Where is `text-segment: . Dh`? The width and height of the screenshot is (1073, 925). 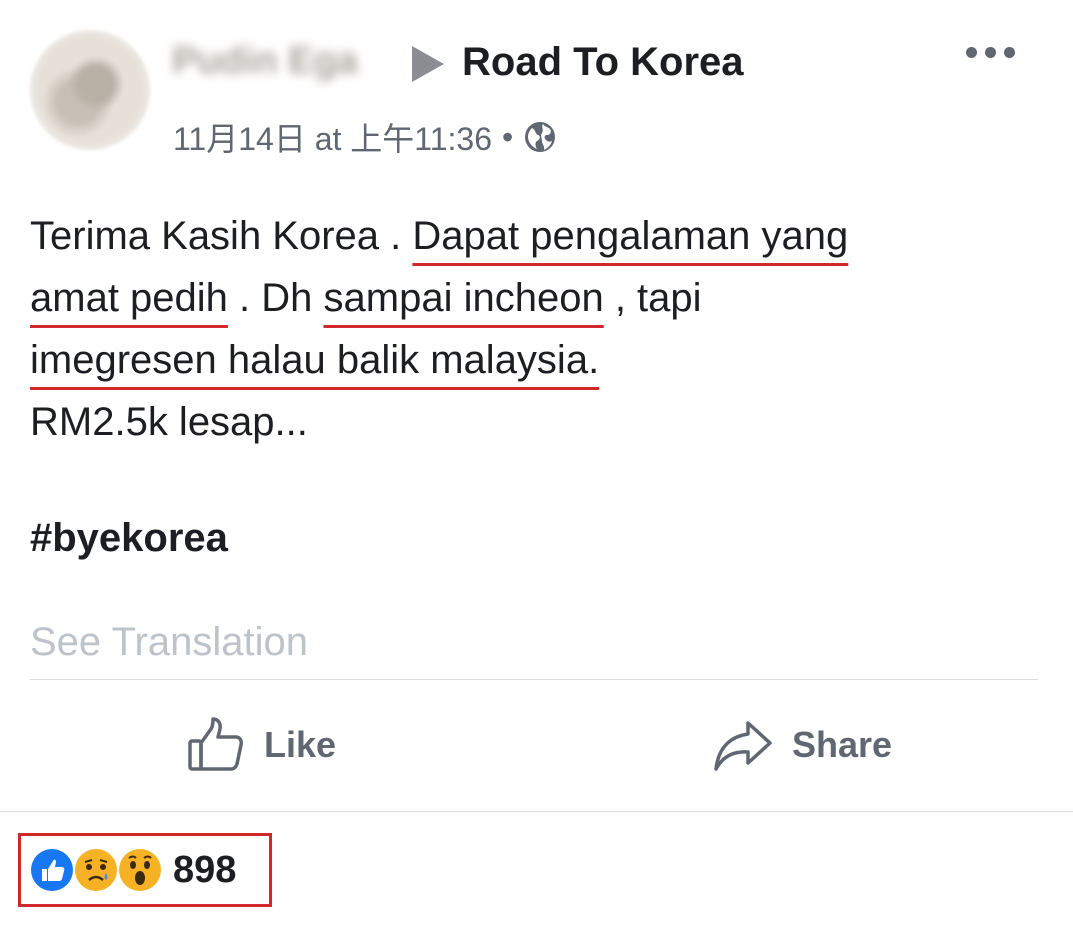
text-segment: . Dh is located at coordinates (275, 298).